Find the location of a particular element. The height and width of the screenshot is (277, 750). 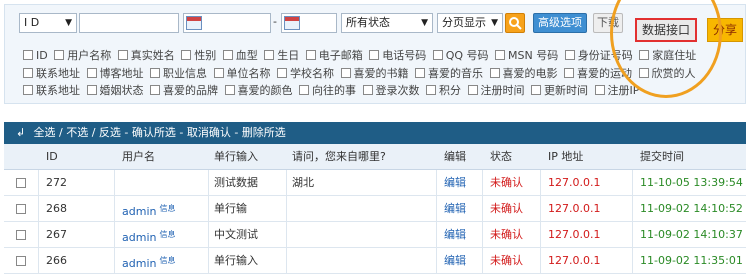

advanced-options-button: 高级选项 is located at coordinates (560, 23).